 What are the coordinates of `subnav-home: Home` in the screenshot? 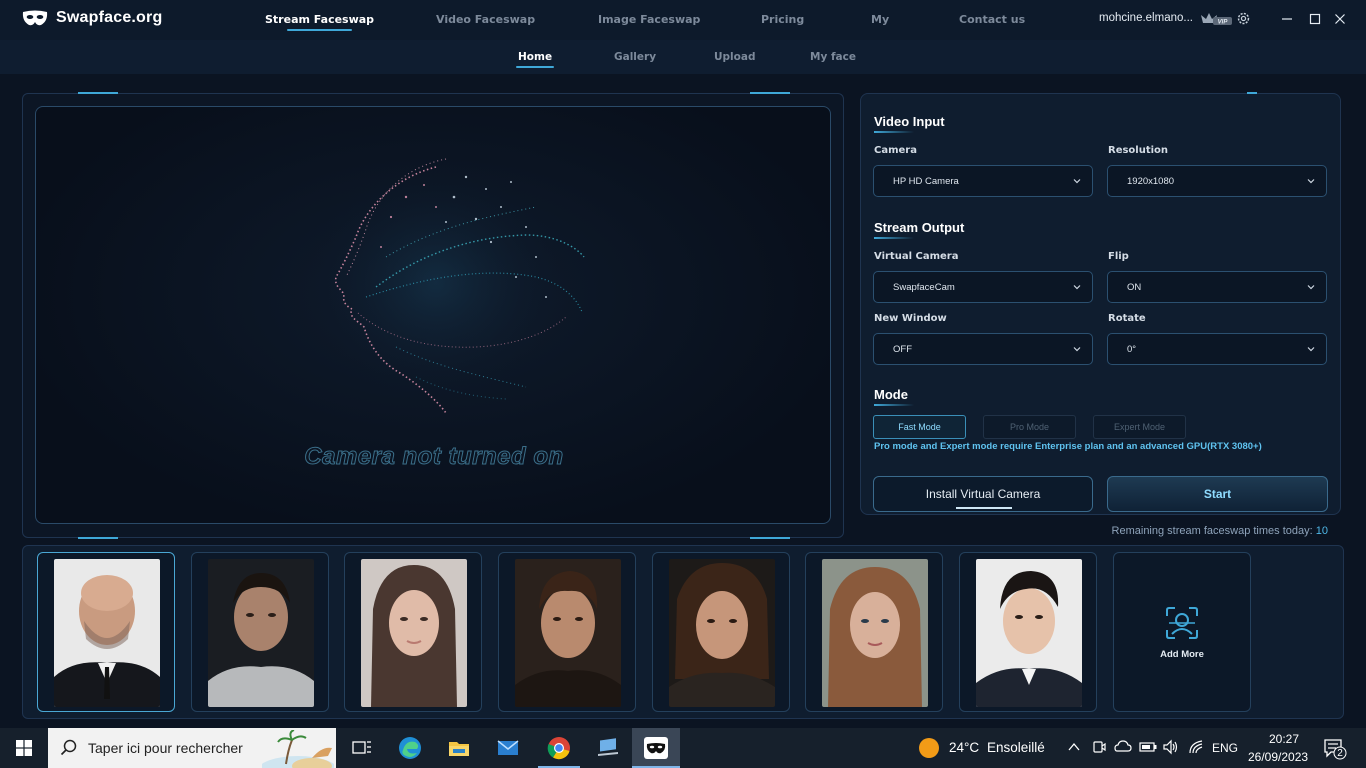 It's located at (535, 59).